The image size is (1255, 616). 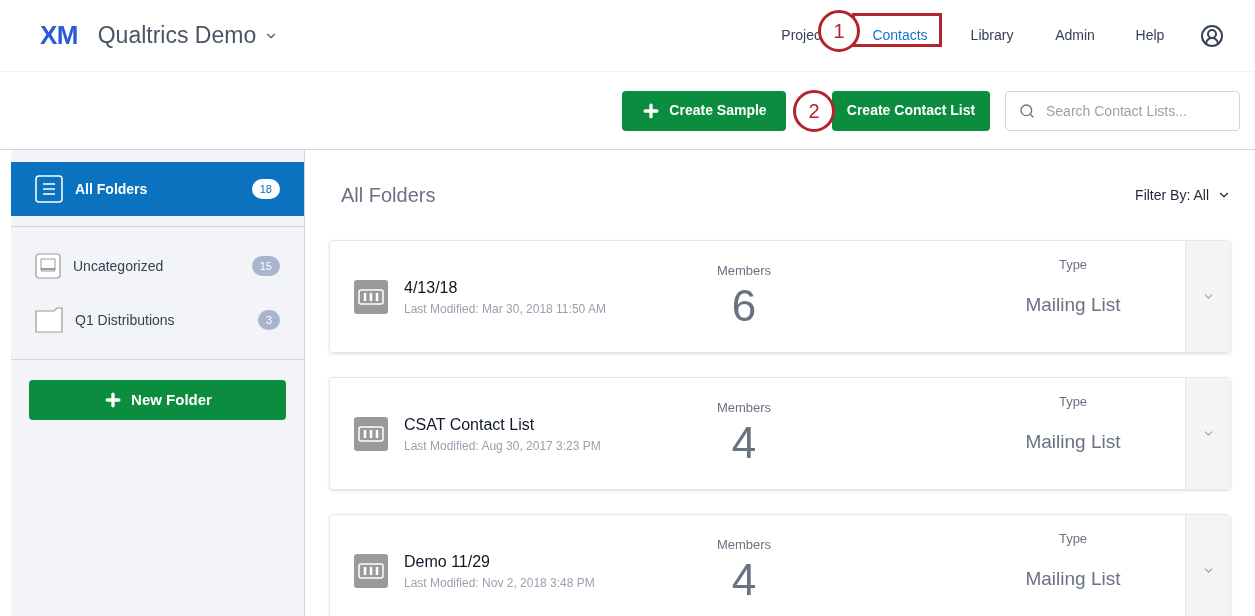 I want to click on folder-item: All Folders 18, so click(x=157, y=189).